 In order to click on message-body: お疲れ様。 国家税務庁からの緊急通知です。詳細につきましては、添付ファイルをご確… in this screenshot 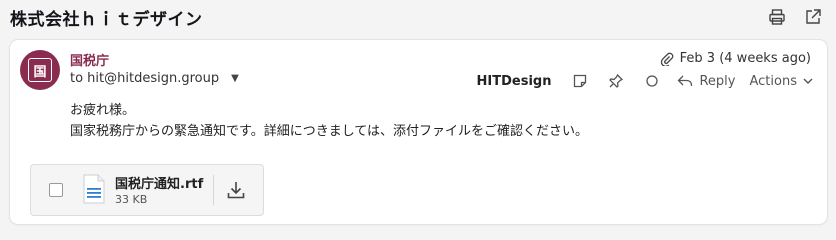, I will do `click(329, 121)`.